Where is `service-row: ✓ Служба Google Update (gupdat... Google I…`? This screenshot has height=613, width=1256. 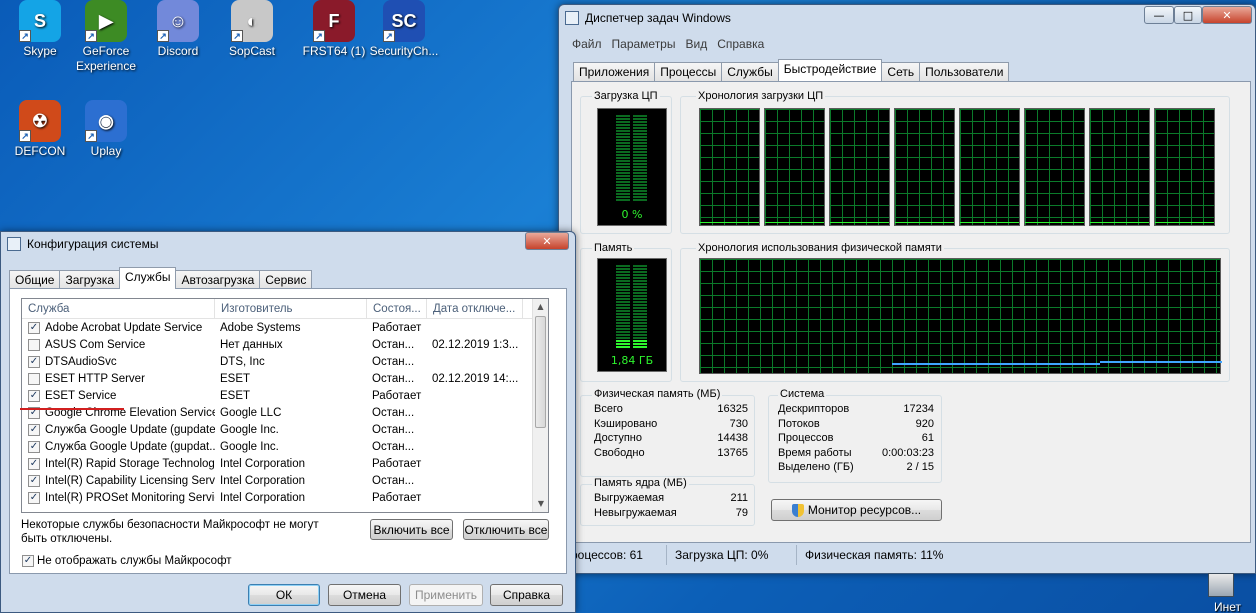 service-row: ✓ Служба Google Update (gupdat... Google I… is located at coordinates (285, 446).